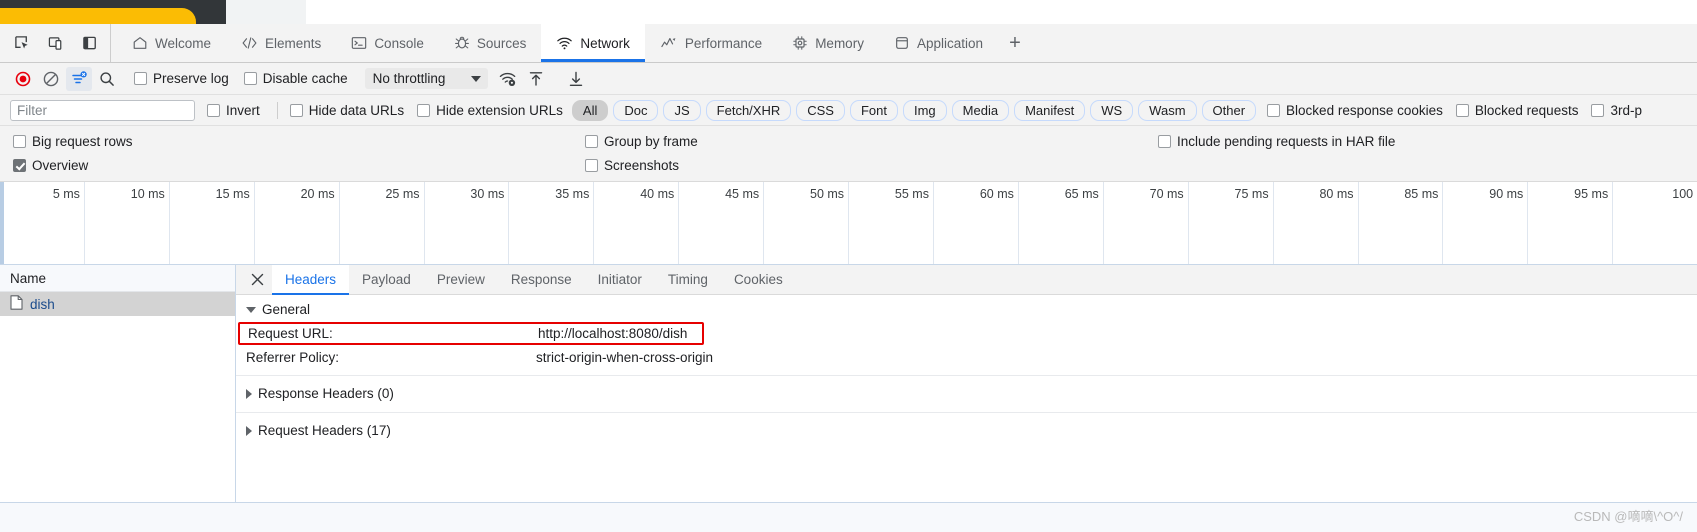  Describe the element at coordinates (1167, 110) in the screenshot. I see `type-filter-wasm: Wasm` at that location.